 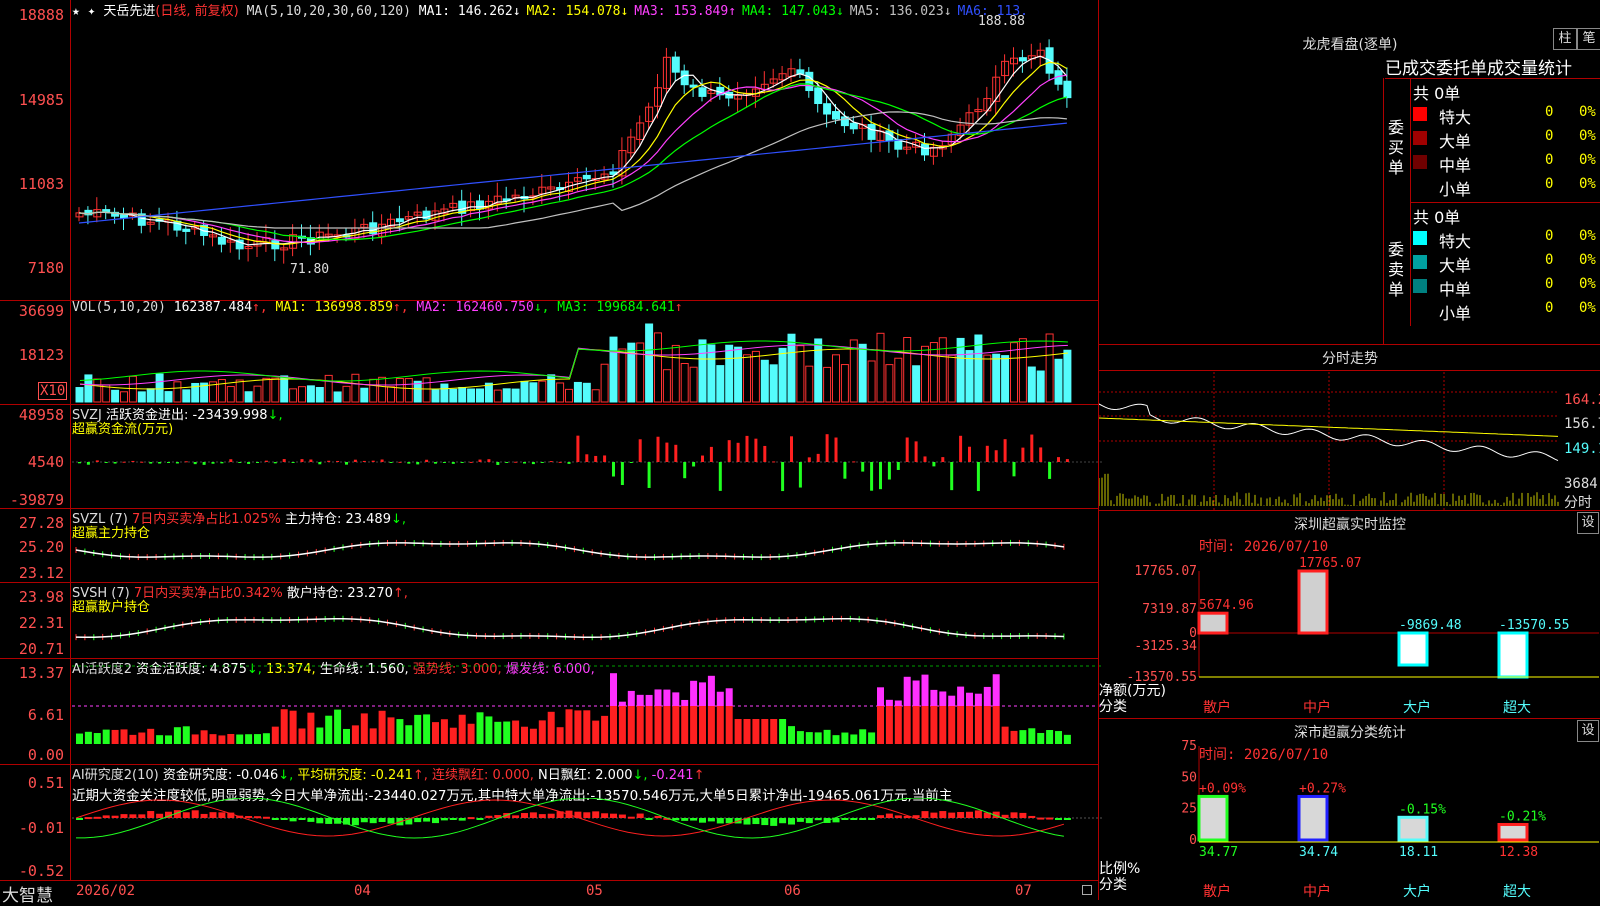 What do you see at coordinates (549, 893) in the screenshot?
I see `date-axis: 大智慧 2026/02 04 05 06 07` at bounding box center [549, 893].